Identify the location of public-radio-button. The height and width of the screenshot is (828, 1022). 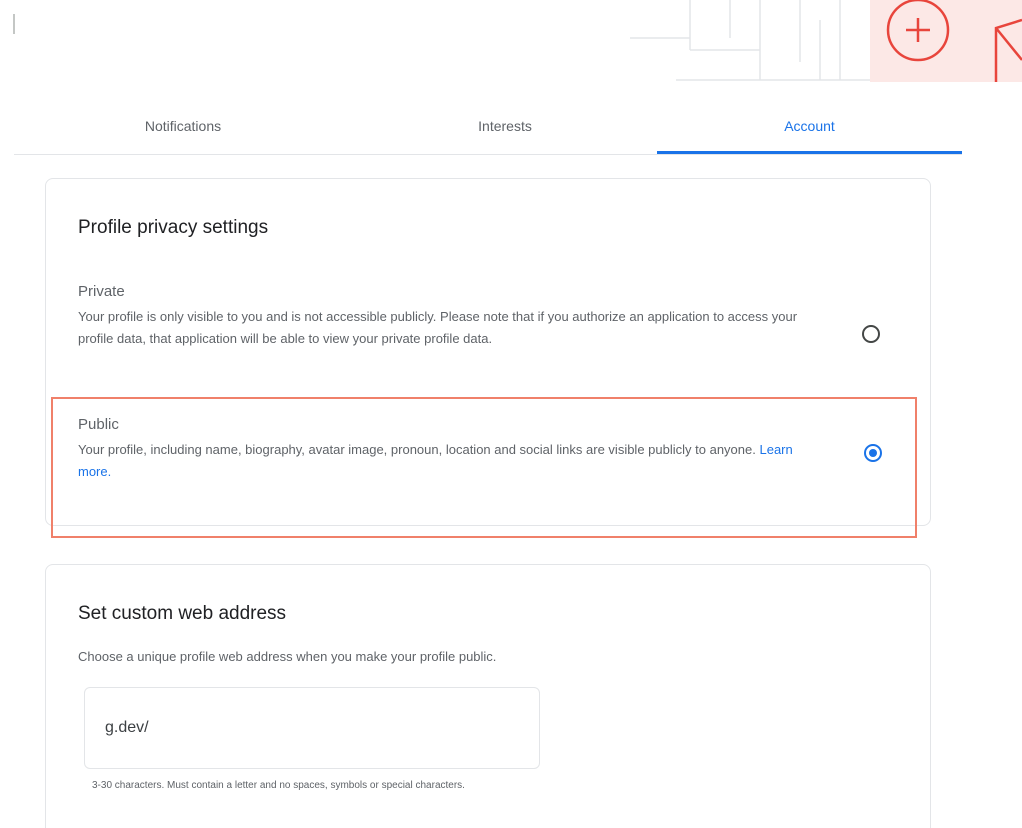
(873, 453).